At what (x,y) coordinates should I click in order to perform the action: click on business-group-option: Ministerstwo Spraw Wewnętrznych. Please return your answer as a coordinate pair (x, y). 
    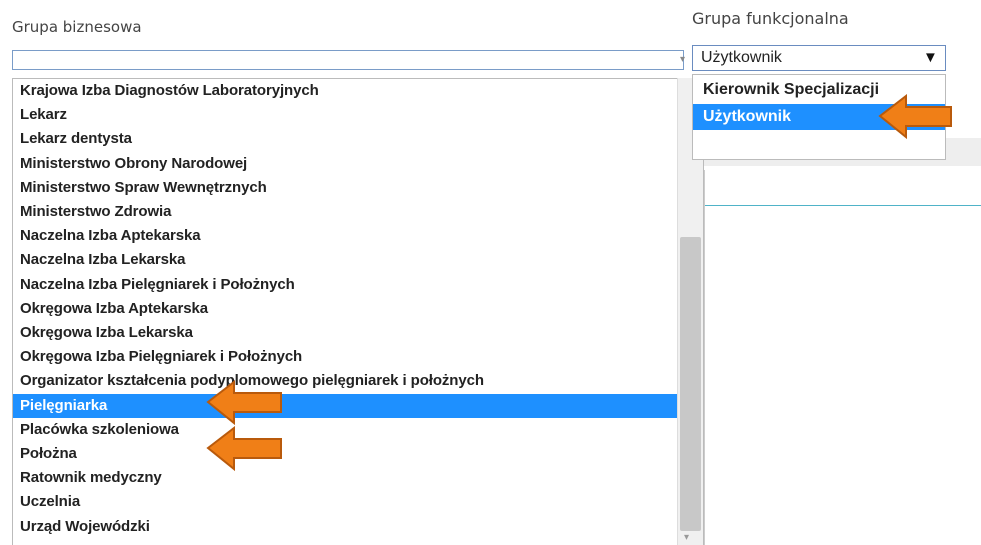
    Looking at the image, I should click on (345, 188).